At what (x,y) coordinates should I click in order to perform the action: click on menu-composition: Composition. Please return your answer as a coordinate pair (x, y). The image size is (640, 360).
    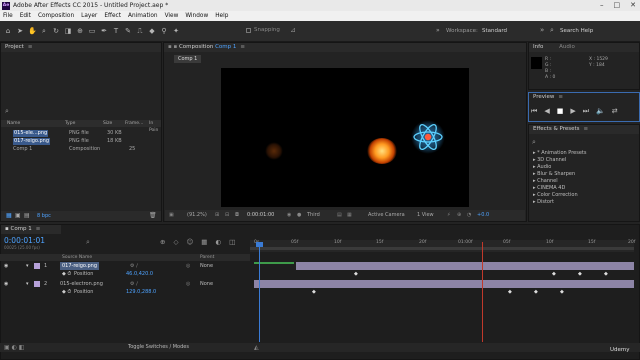
    Looking at the image, I should click on (56, 16).